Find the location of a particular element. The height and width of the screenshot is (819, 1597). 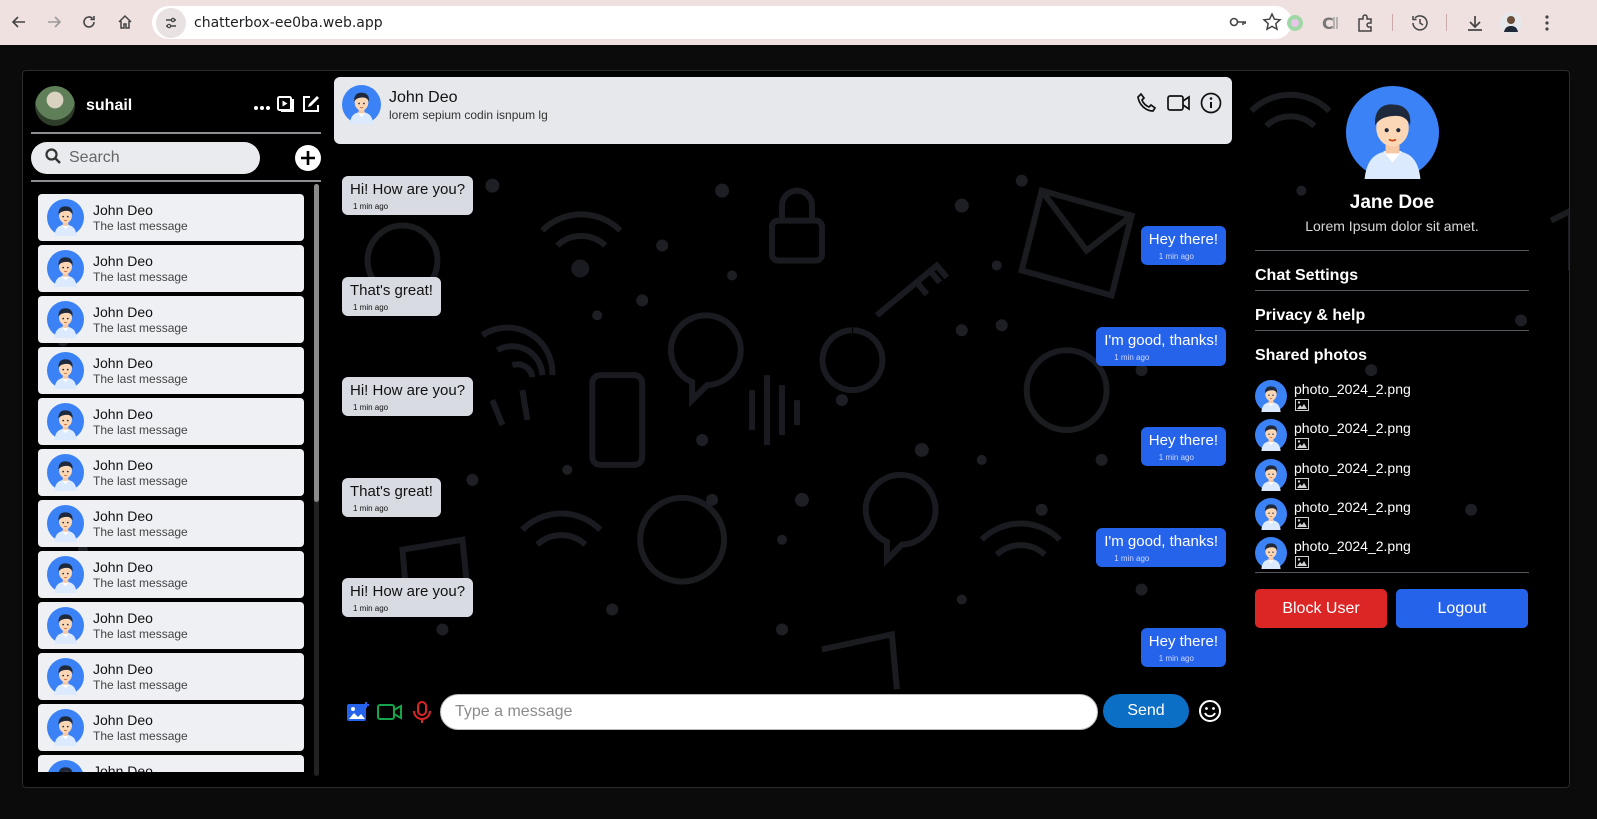

browser-menu-icon is located at coordinates (1547, 23).